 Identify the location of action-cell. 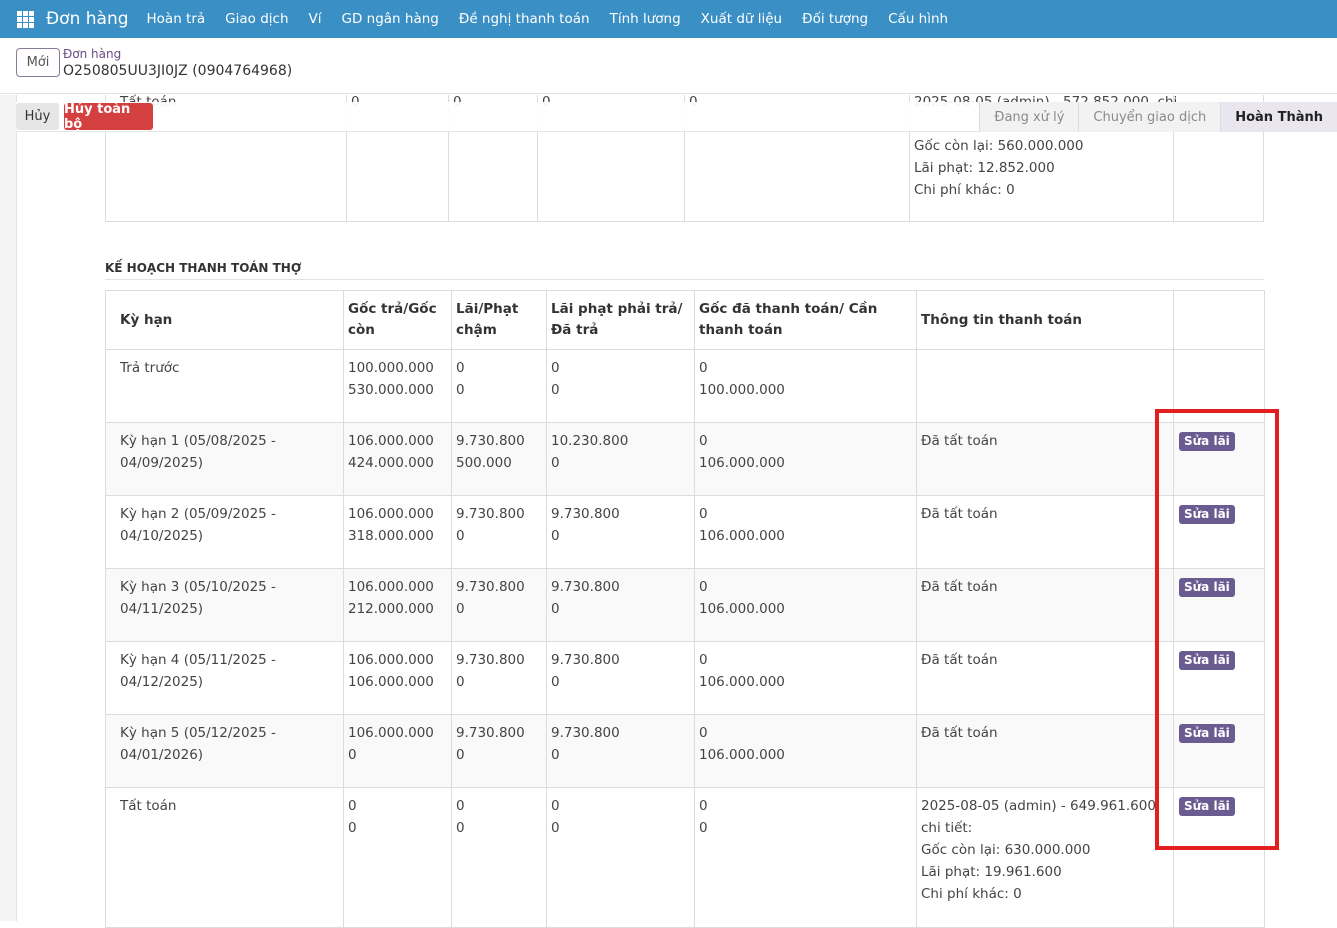
(1219, 386).